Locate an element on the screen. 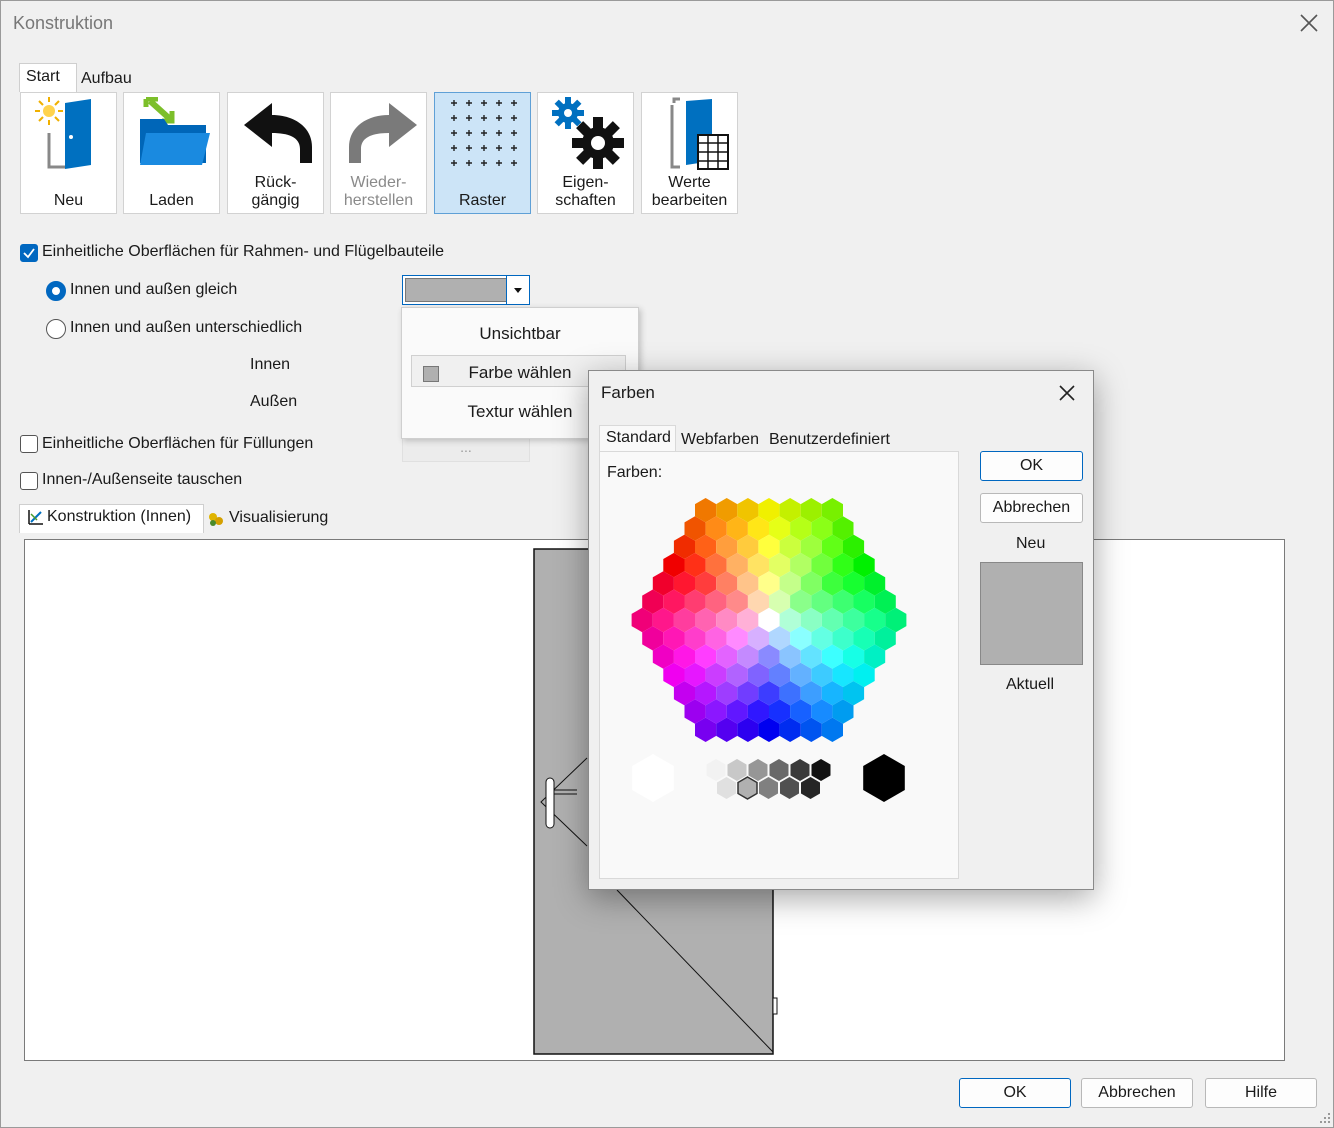 Image resolution: width=1334 pixels, height=1128 pixels. einheitlich-rahmen-checkbox is located at coordinates (29, 253).